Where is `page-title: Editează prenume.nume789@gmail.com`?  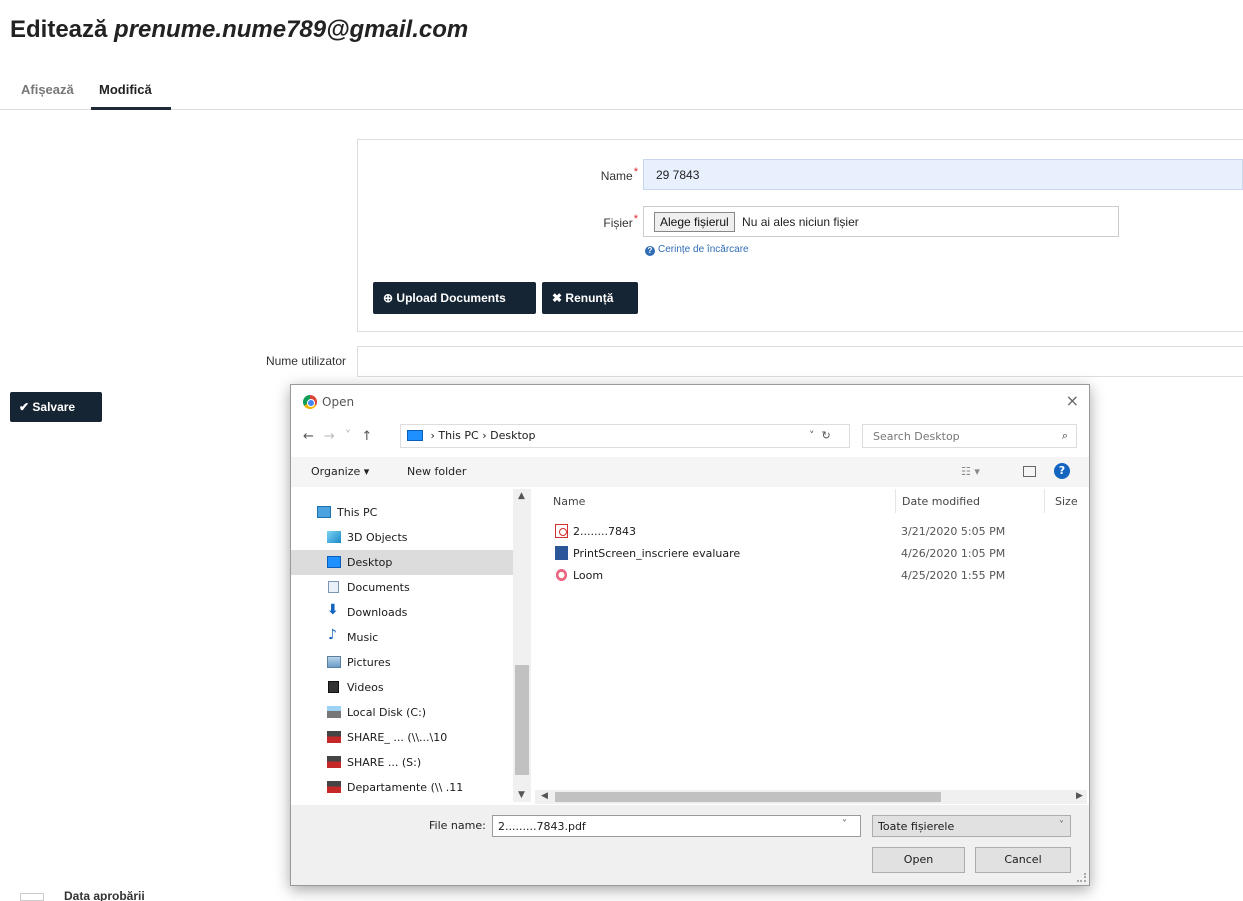 page-title: Editează prenume.nume789@gmail.com is located at coordinates (239, 30).